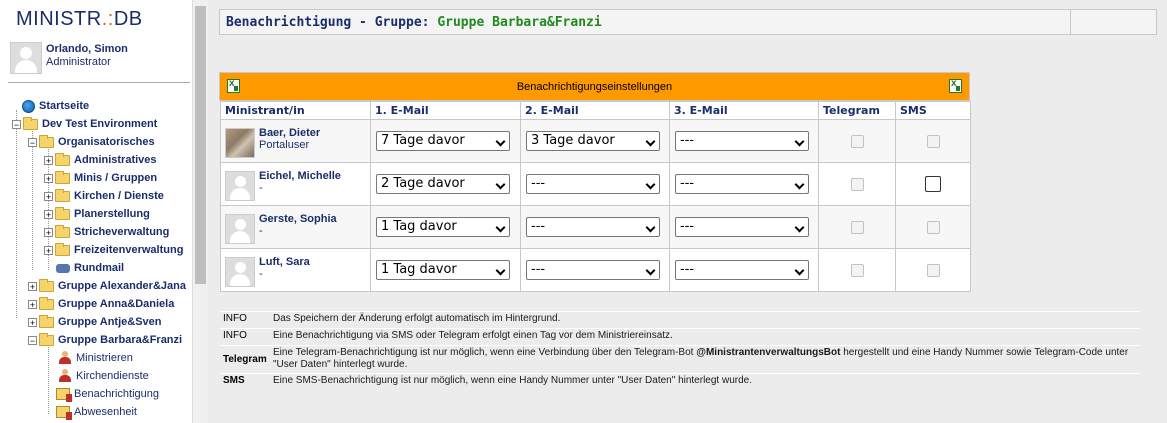 This screenshot has height=423, width=1167. I want to click on tree-label: Ministrieren, so click(104, 358).